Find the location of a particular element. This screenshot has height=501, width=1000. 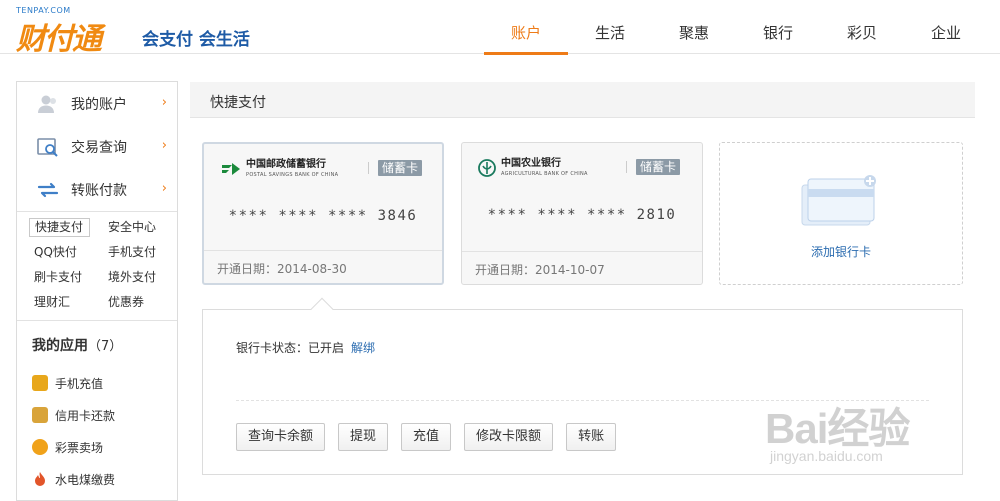

sublink-qq-quickpay: QQ快付 is located at coordinates (66, 252).